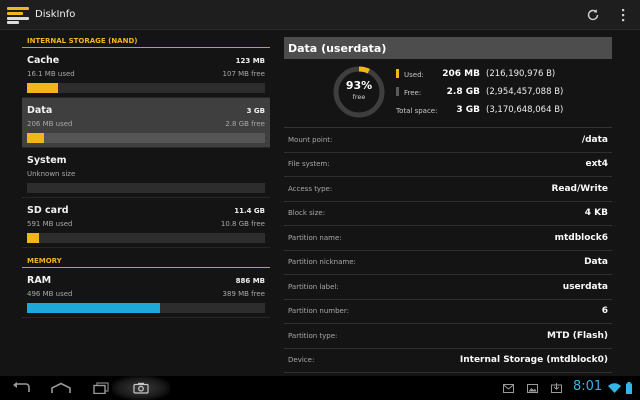  What do you see at coordinates (310, 188) in the screenshot?
I see `property-label: Access type:` at bounding box center [310, 188].